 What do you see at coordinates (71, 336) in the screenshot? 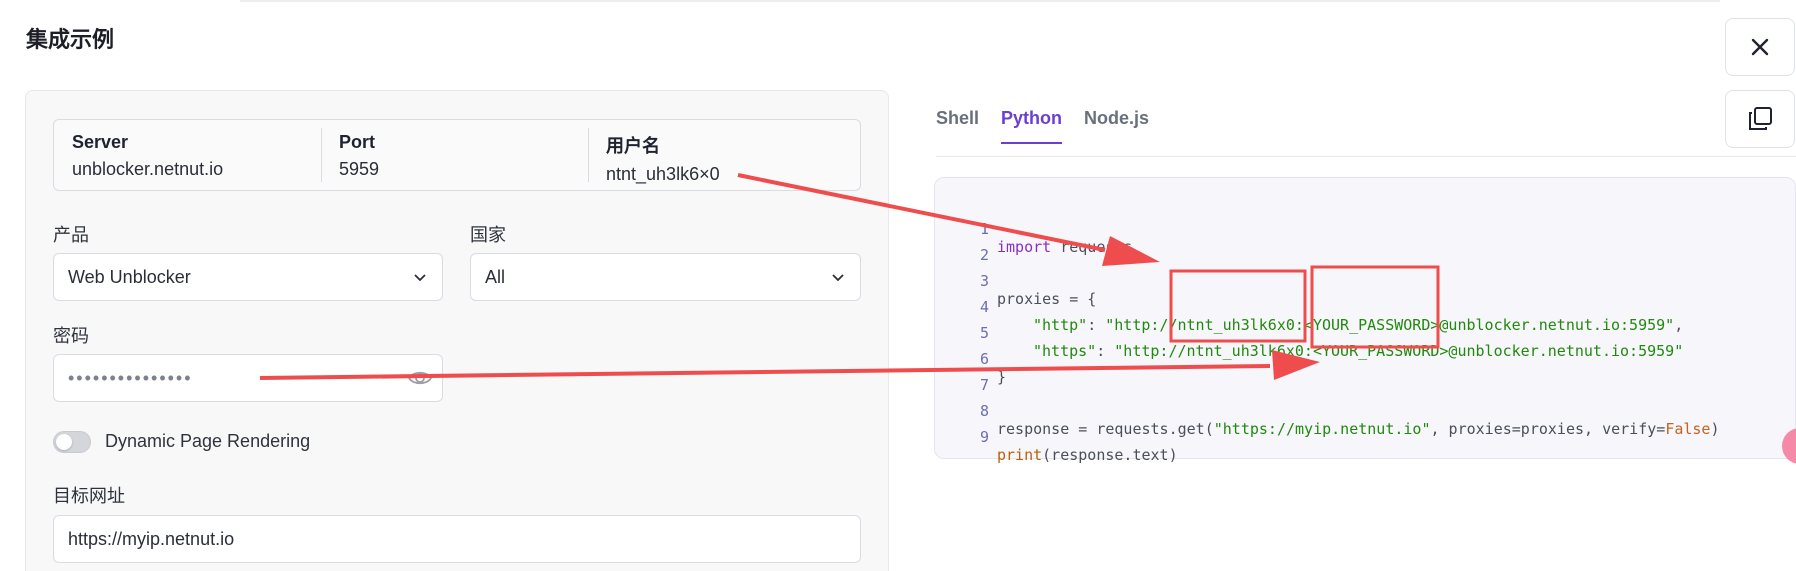
I see `password-label: 密码` at bounding box center [71, 336].